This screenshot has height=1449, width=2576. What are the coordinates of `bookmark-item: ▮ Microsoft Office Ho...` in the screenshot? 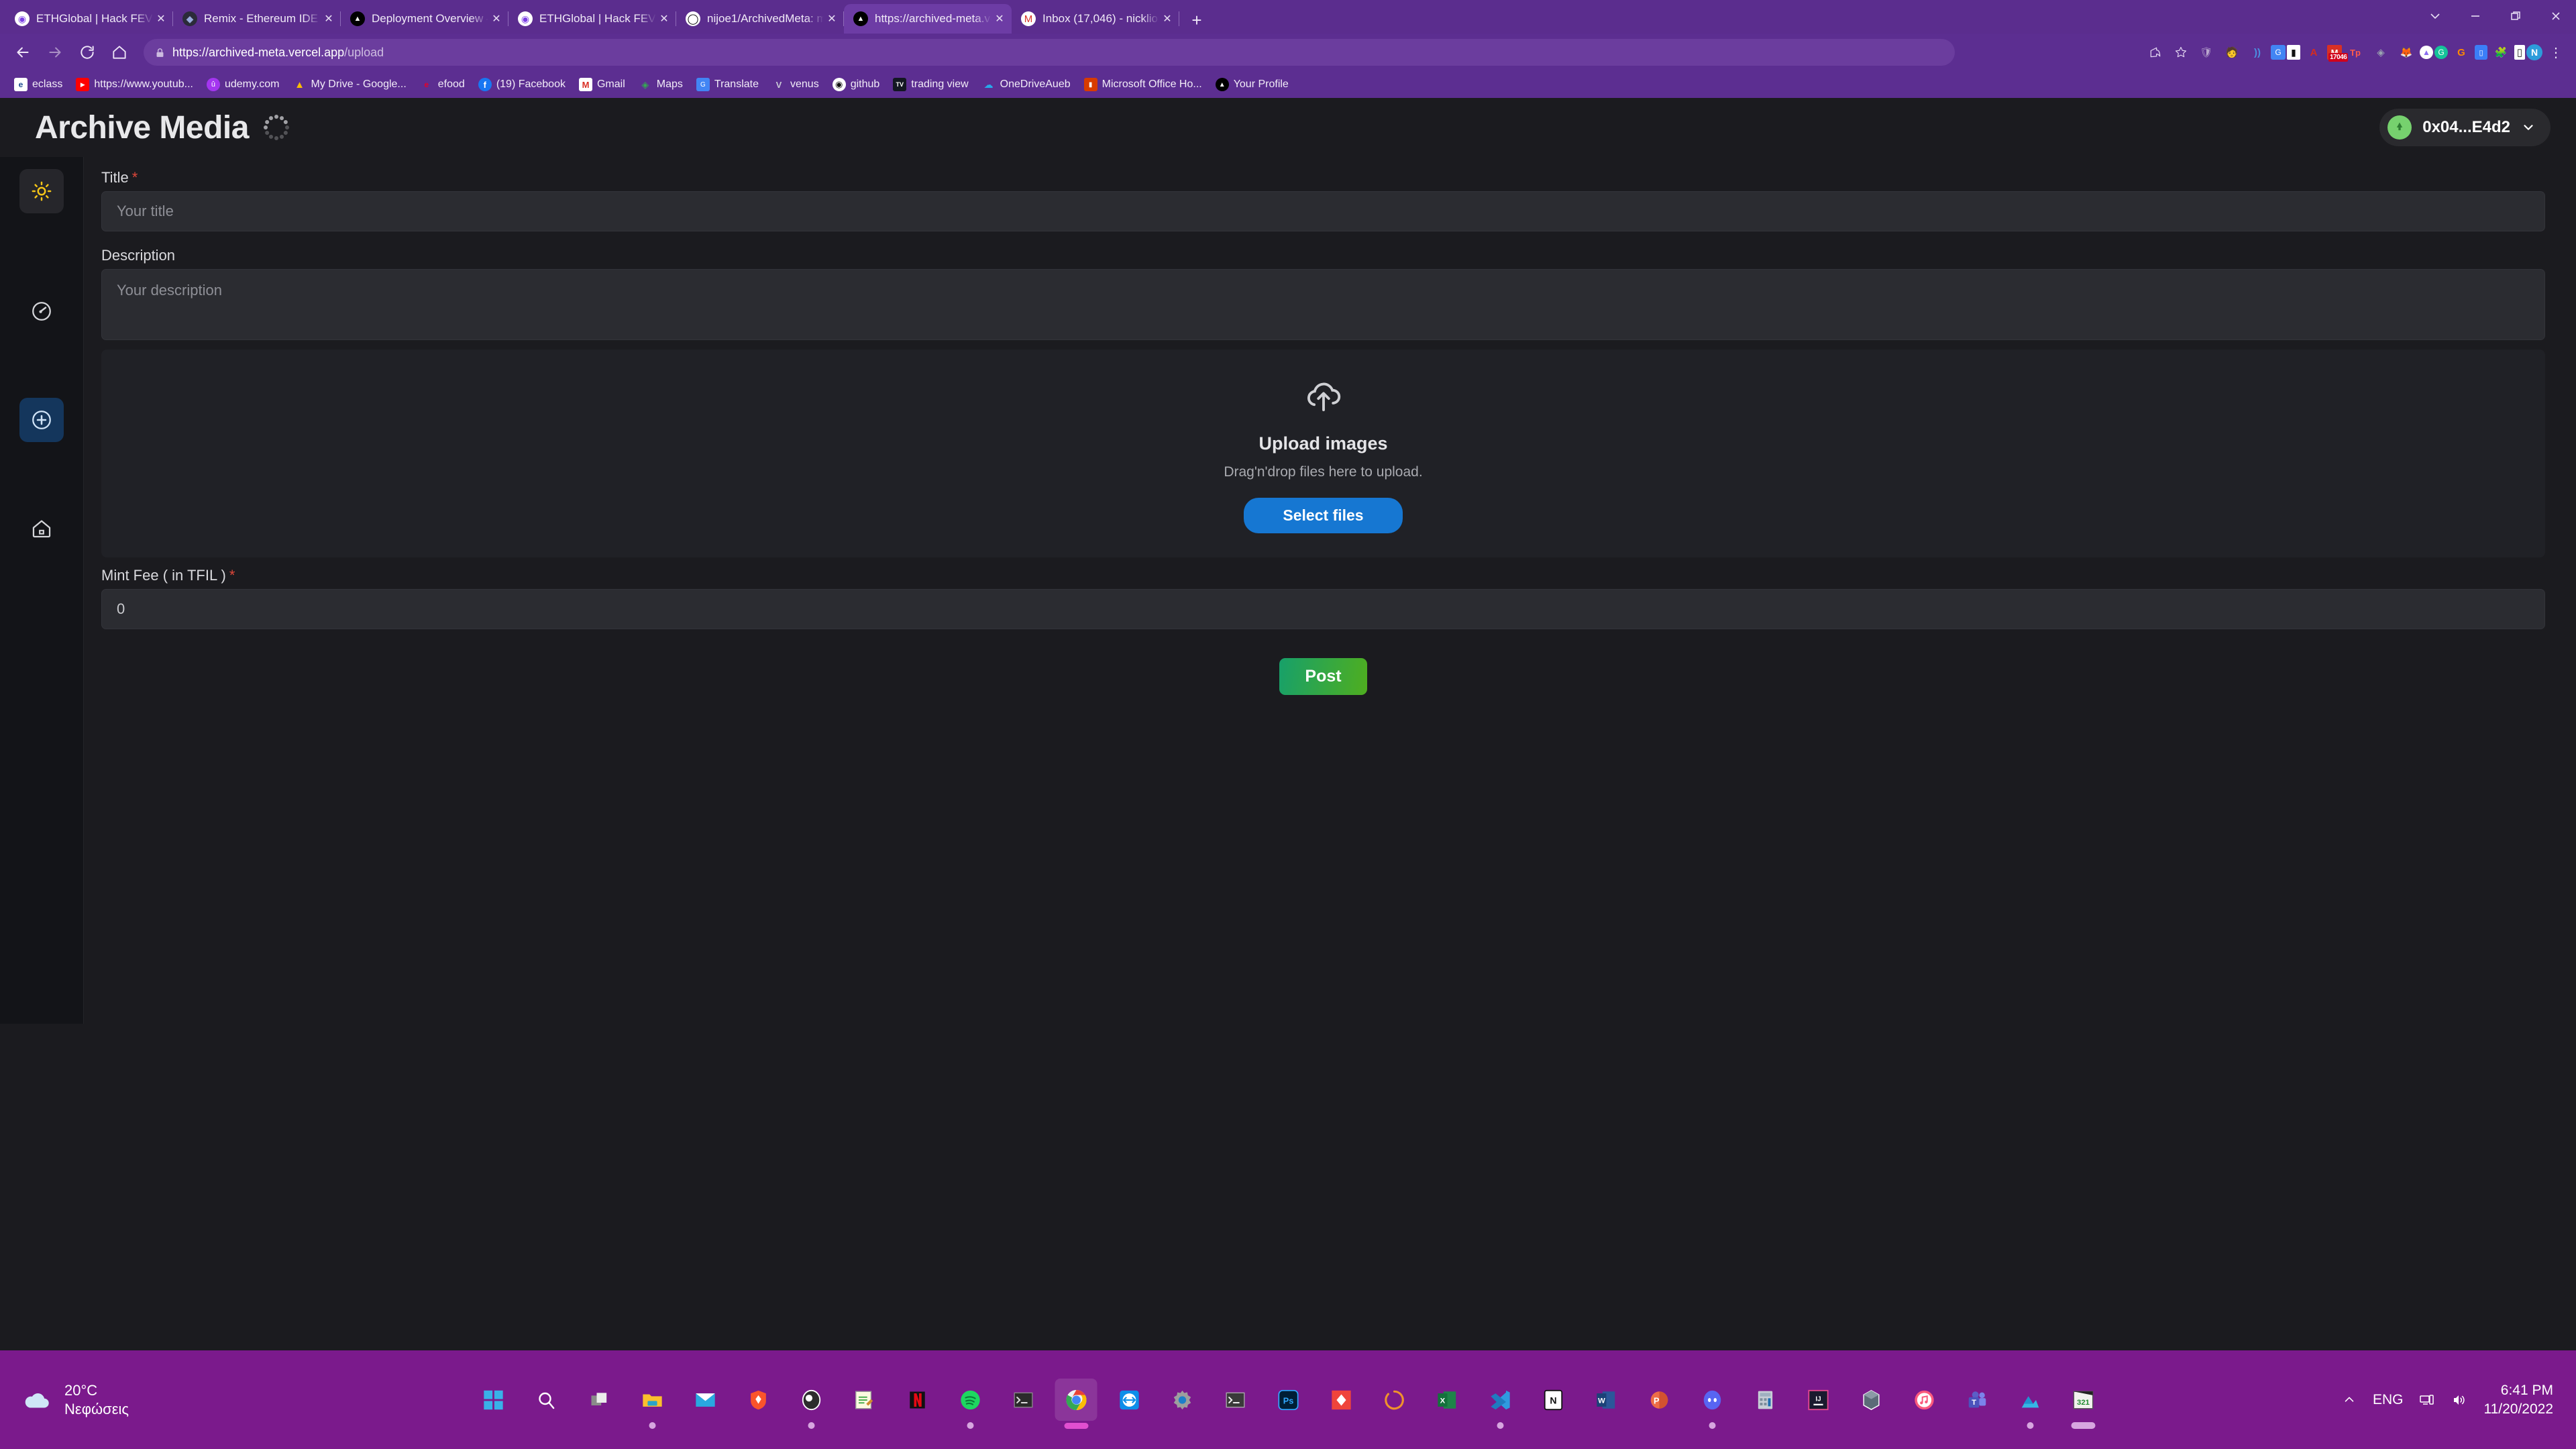 It's located at (1143, 84).